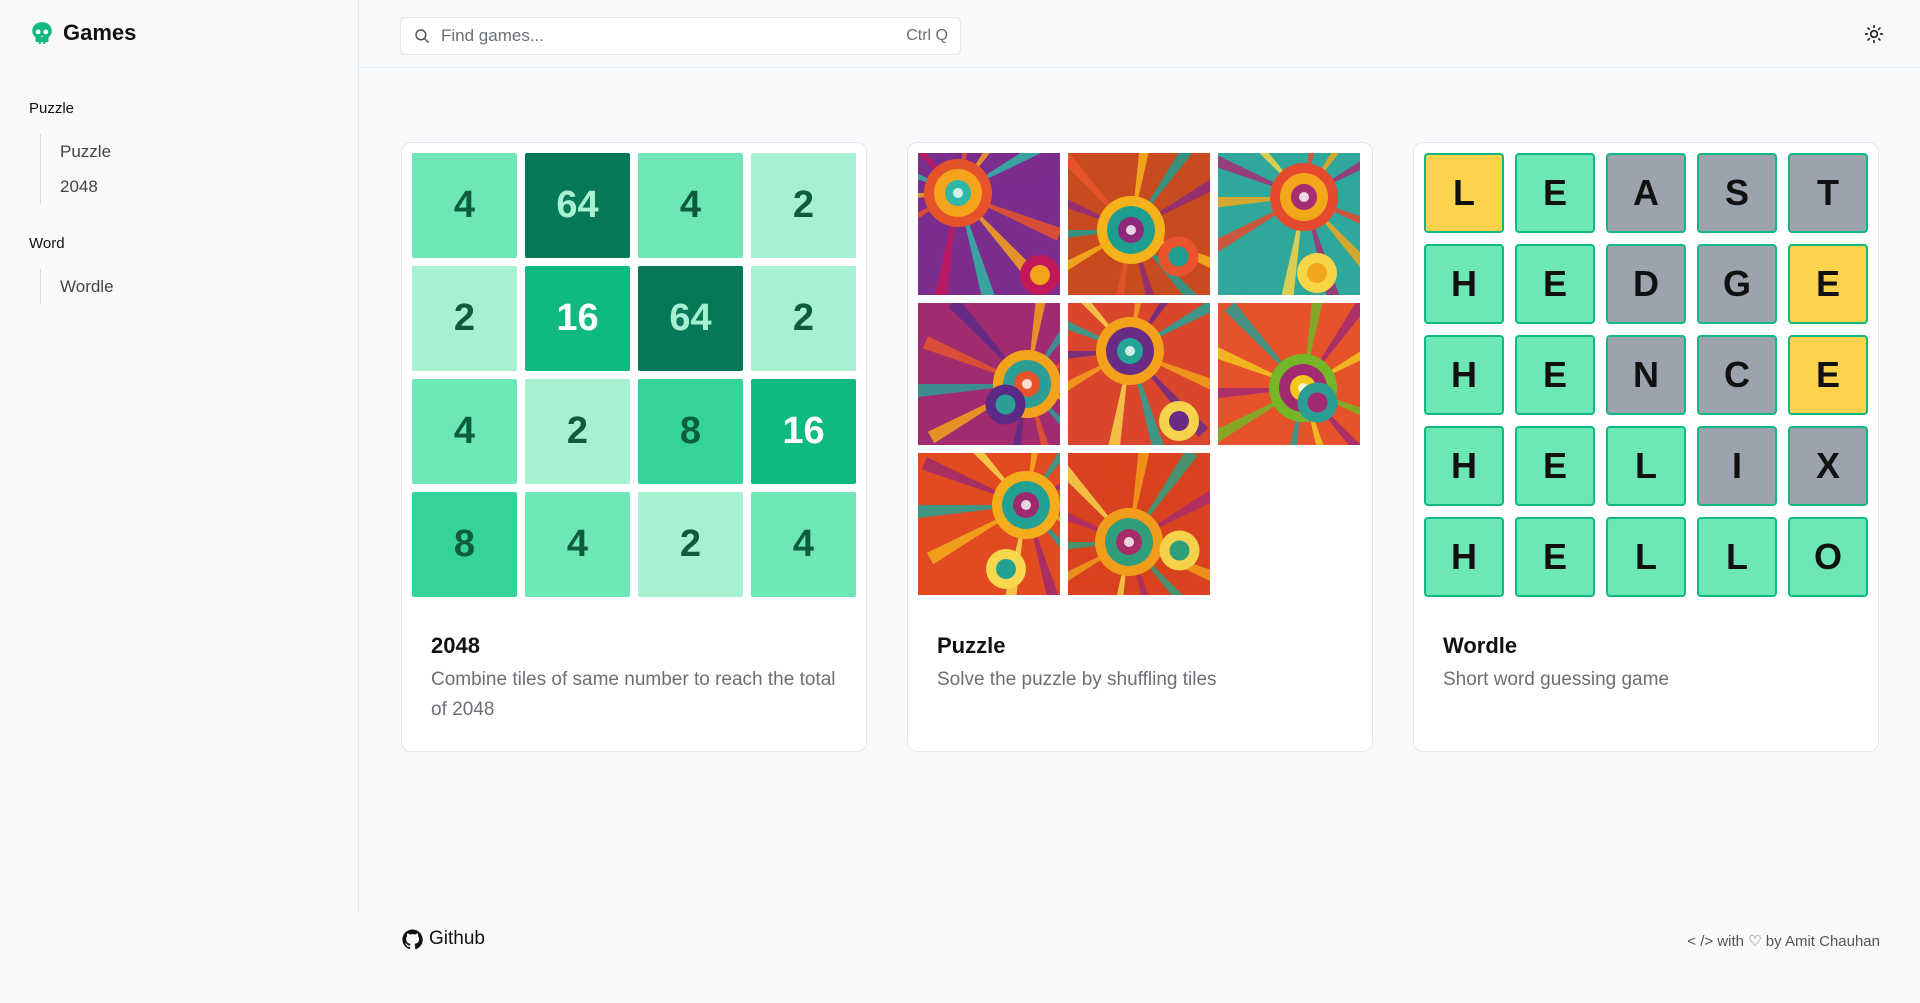  Describe the element at coordinates (1828, 466) in the screenshot. I see `wordle-tile: X` at that location.